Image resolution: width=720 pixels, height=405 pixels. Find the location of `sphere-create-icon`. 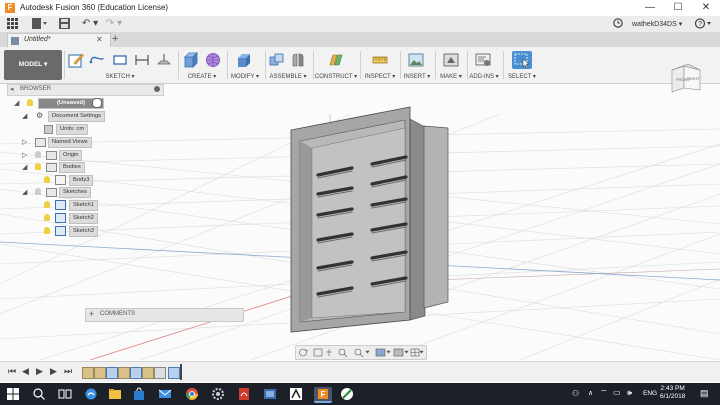

sphere-create-icon is located at coordinates (213, 60).